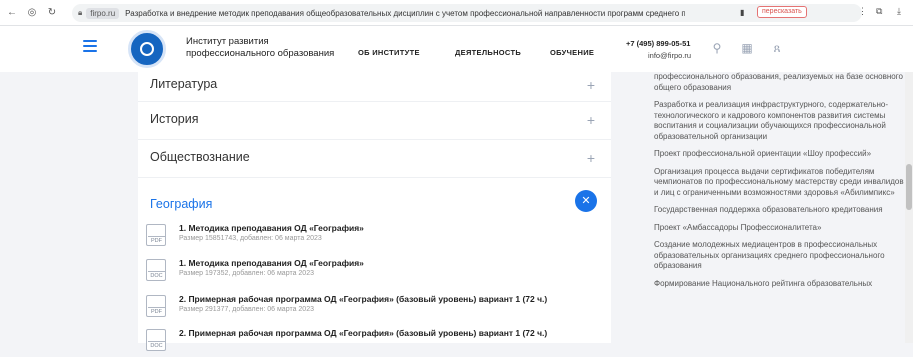 The image size is (913, 357). I want to click on accordion-title-geography: География, so click(181, 204).